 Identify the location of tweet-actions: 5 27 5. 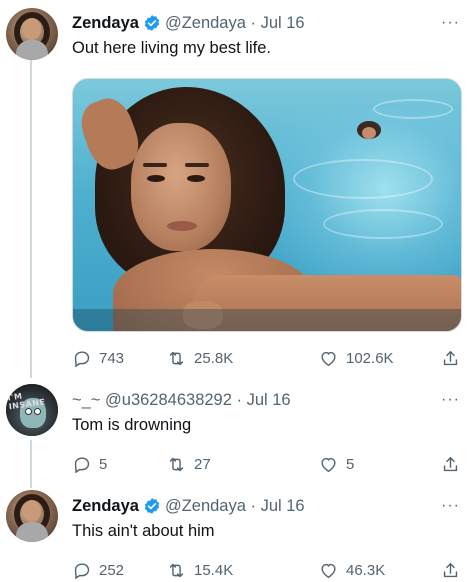
(266, 464).